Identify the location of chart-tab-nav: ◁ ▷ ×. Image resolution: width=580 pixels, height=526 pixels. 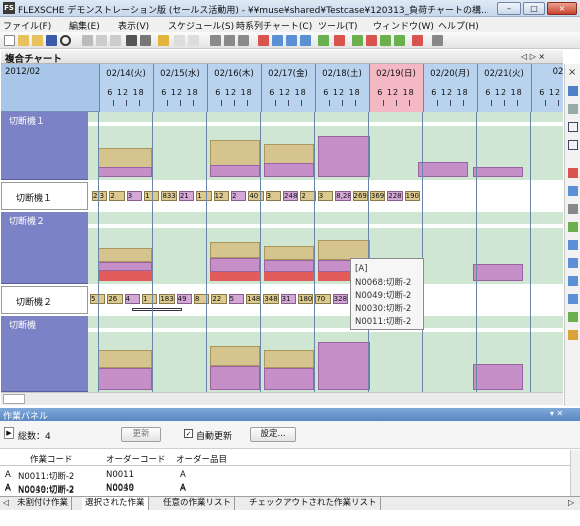
(533, 56).